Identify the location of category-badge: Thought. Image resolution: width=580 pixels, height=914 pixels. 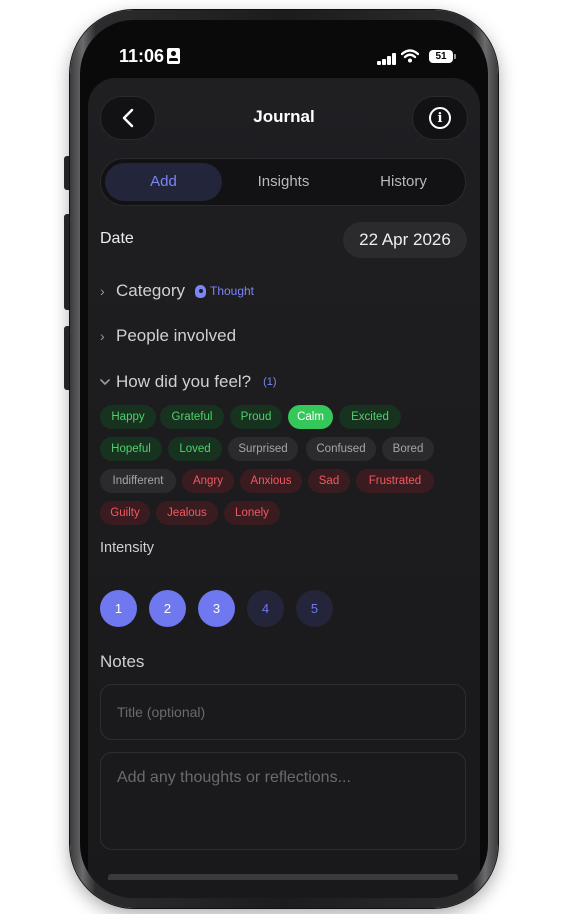
(224, 291).